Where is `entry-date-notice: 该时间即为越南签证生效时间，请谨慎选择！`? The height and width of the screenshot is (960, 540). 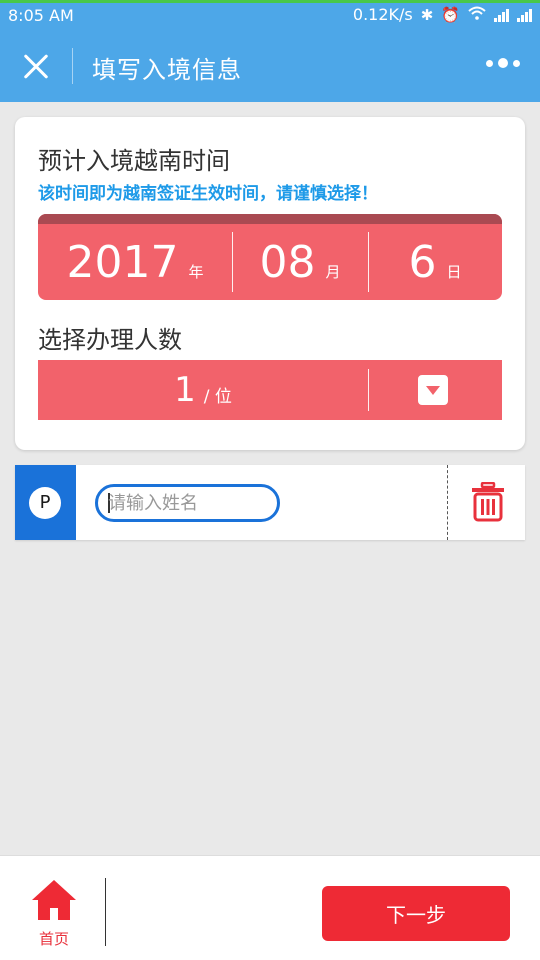
entry-date-notice: 该时间即为越南签证生效时间，请谨慎选择！ is located at coordinates (208, 194).